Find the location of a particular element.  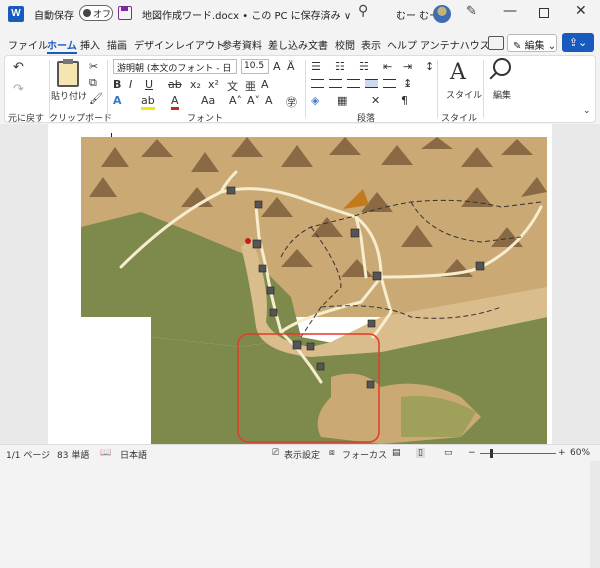

multilevel-list-icon: ☵ is located at coordinates (364, 66).